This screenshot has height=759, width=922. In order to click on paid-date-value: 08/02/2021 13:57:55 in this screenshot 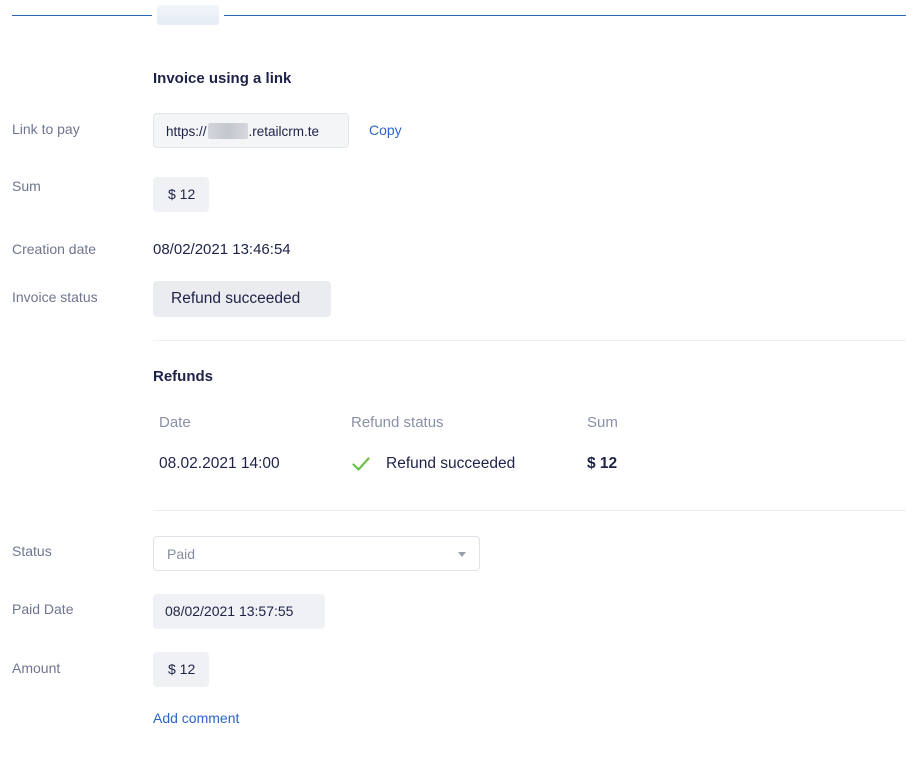, I will do `click(239, 611)`.